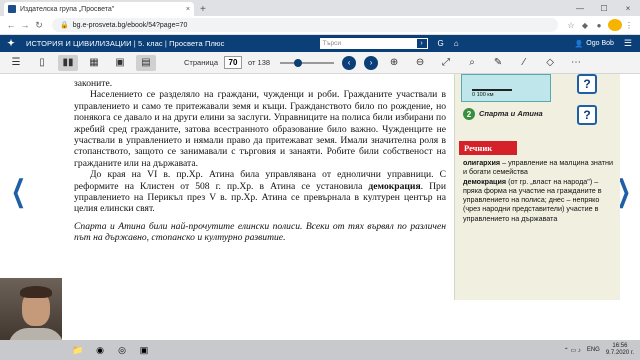 The width and height of the screenshot is (640, 360). I want to click on user-menu: 👤 Ogo Bob ☰, so click(603, 43).